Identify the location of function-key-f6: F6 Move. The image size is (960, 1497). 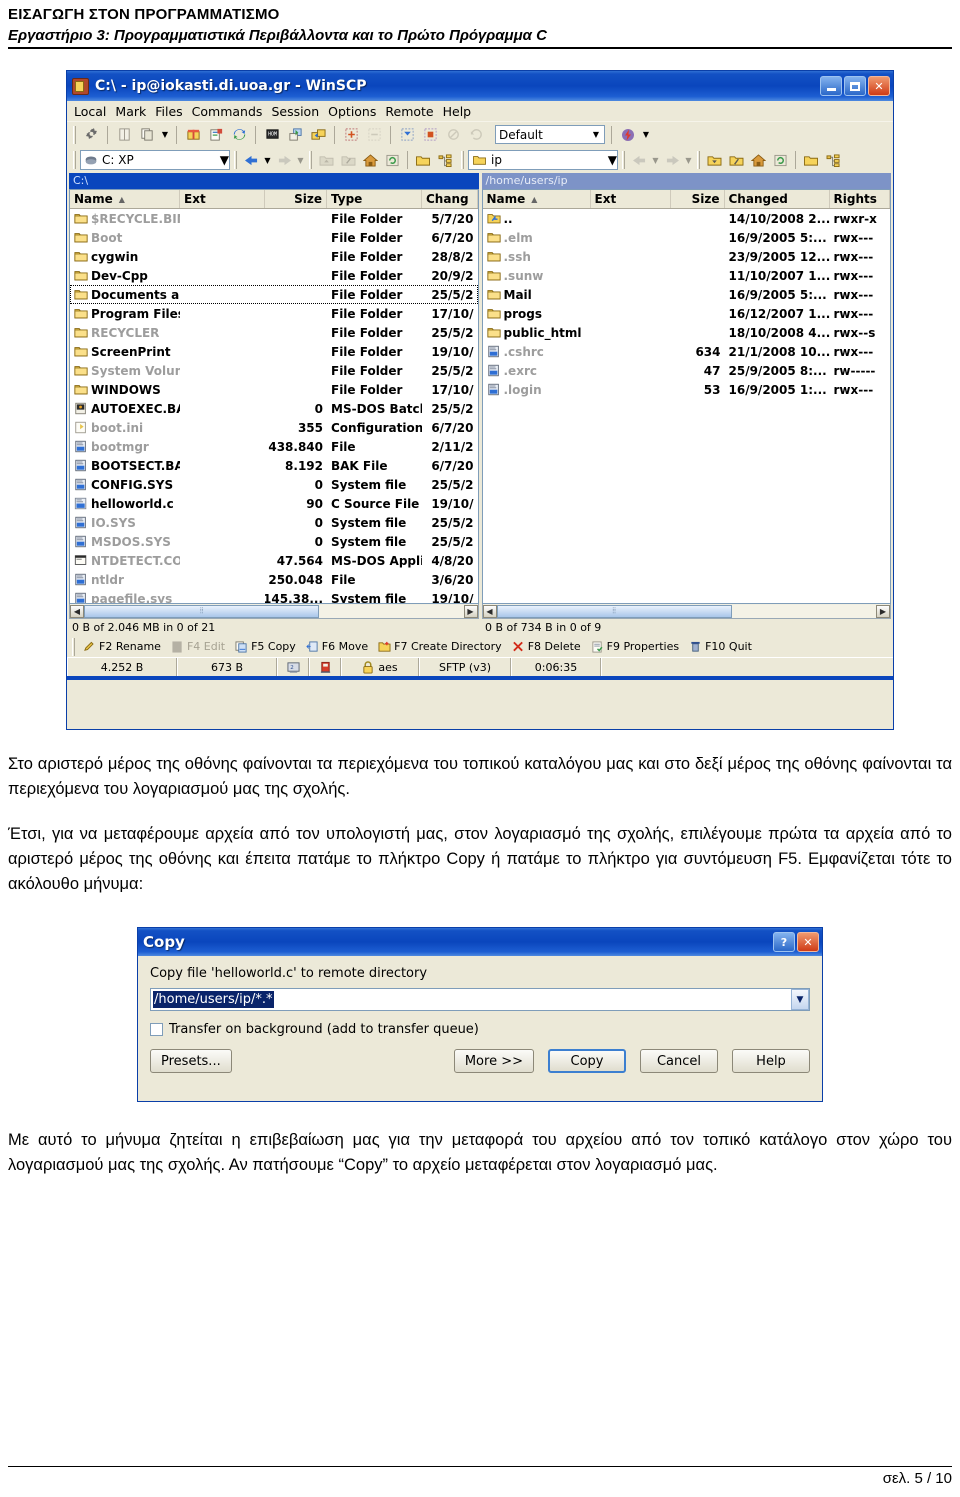
(337, 646).